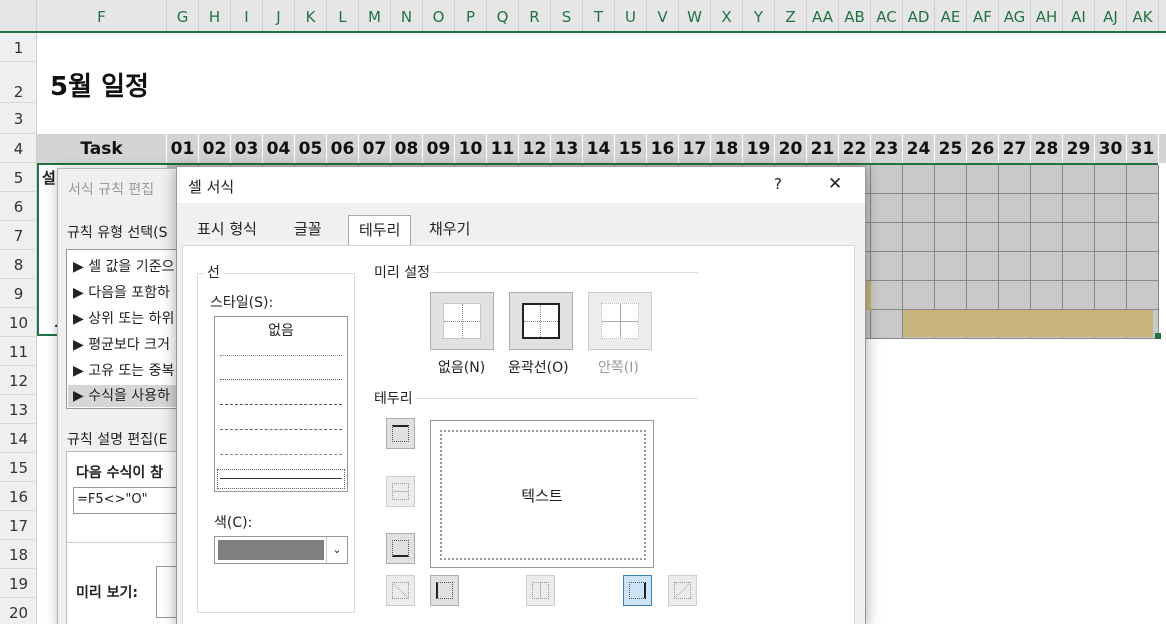  What do you see at coordinates (18, 438) in the screenshot?
I see `row-header-14: 14` at bounding box center [18, 438].